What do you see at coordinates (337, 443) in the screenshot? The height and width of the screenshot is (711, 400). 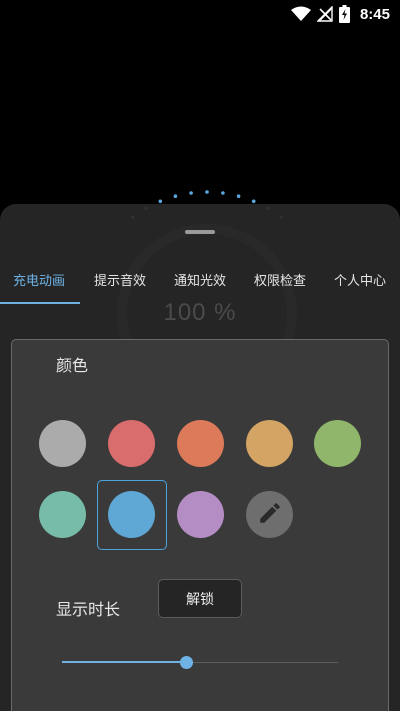 I see `color-swatch-green` at bounding box center [337, 443].